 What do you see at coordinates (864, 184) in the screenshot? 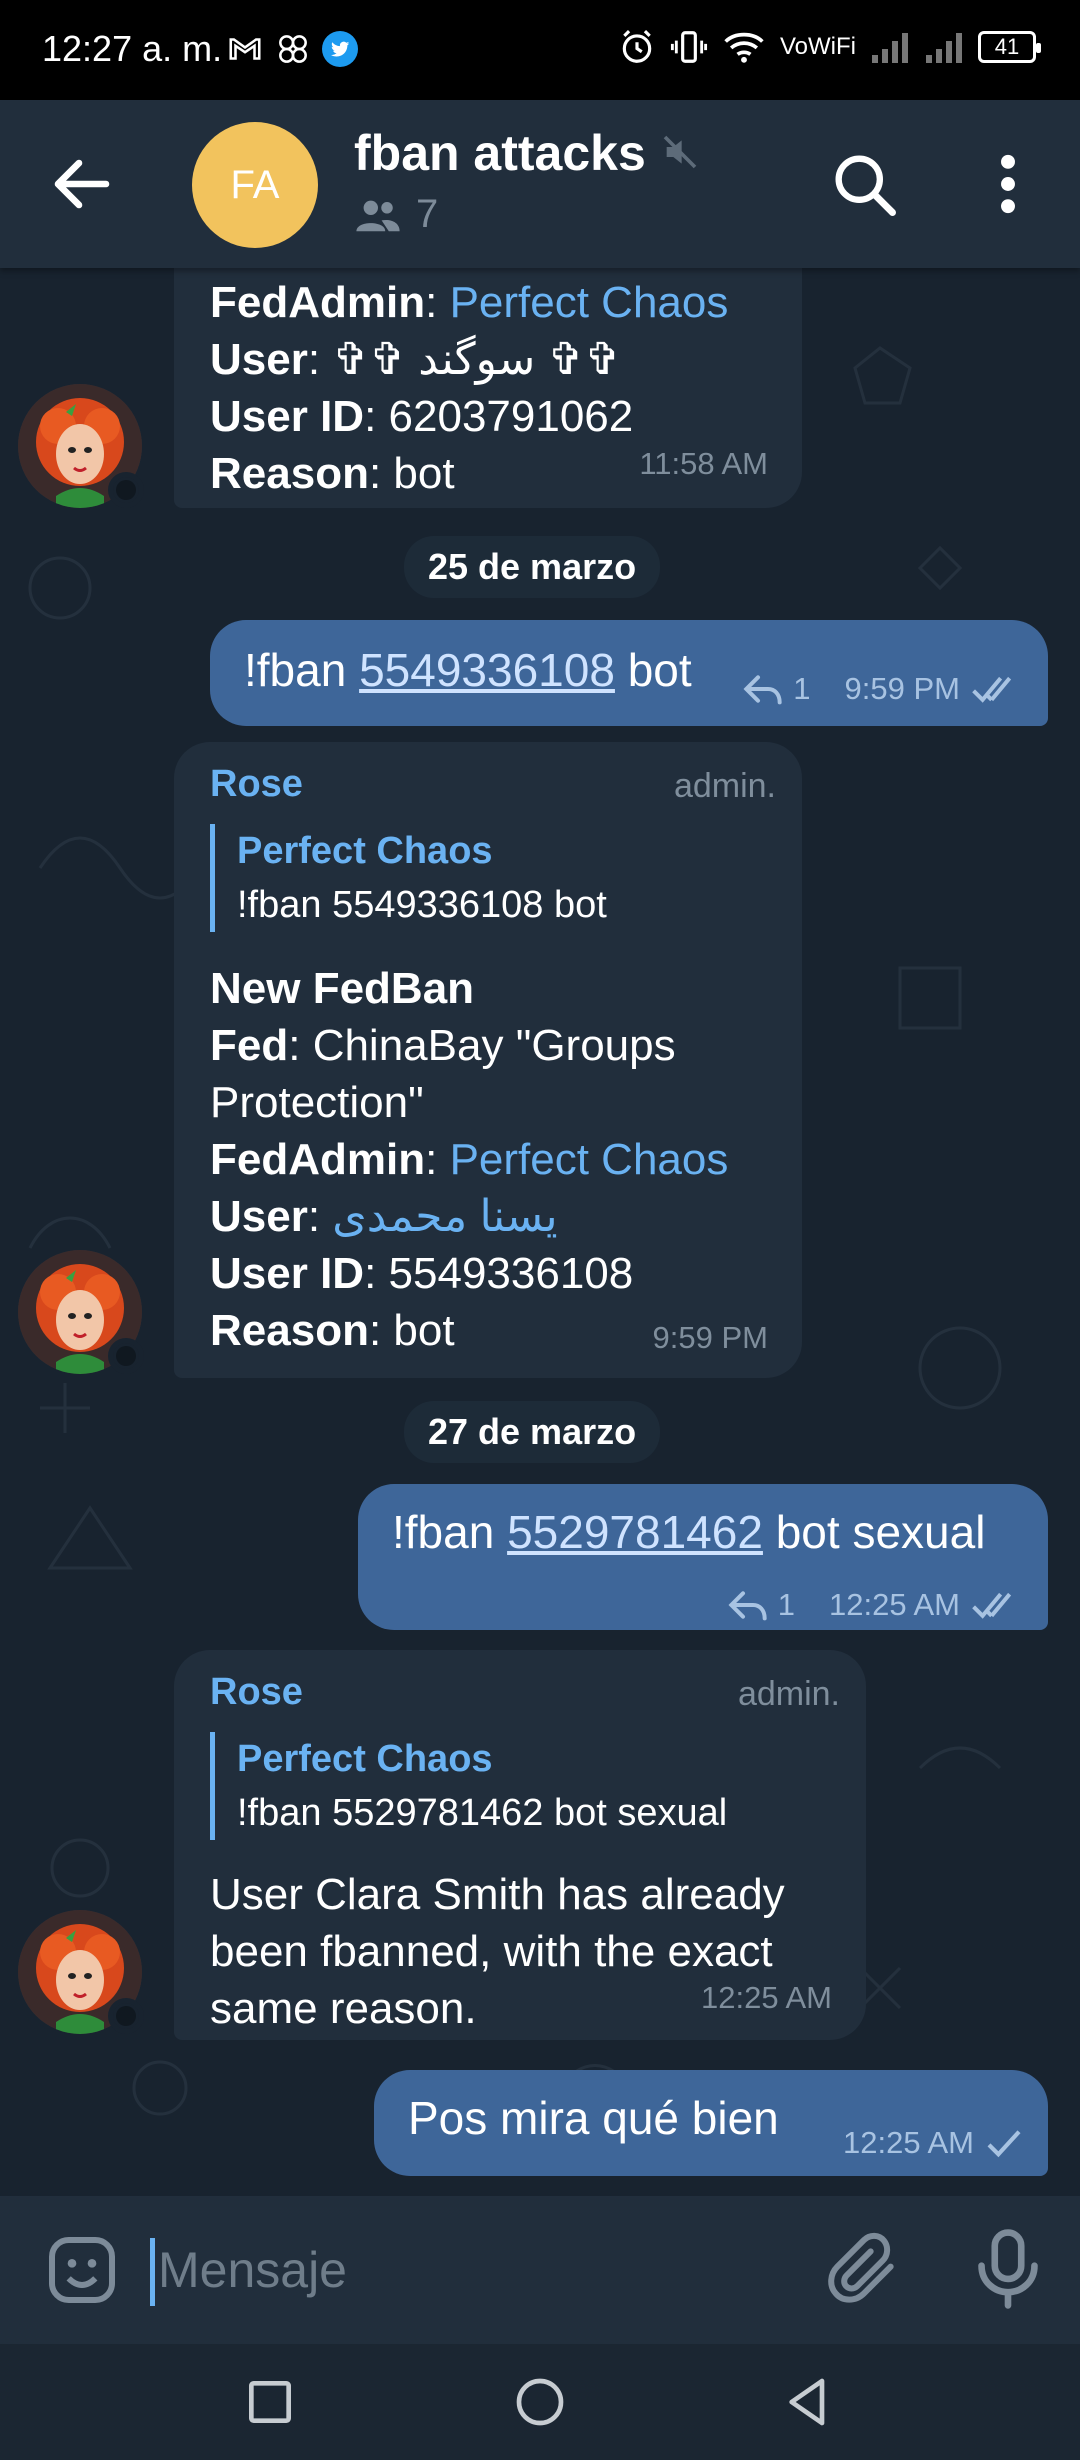
I see `search-icon` at bounding box center [864, 184].